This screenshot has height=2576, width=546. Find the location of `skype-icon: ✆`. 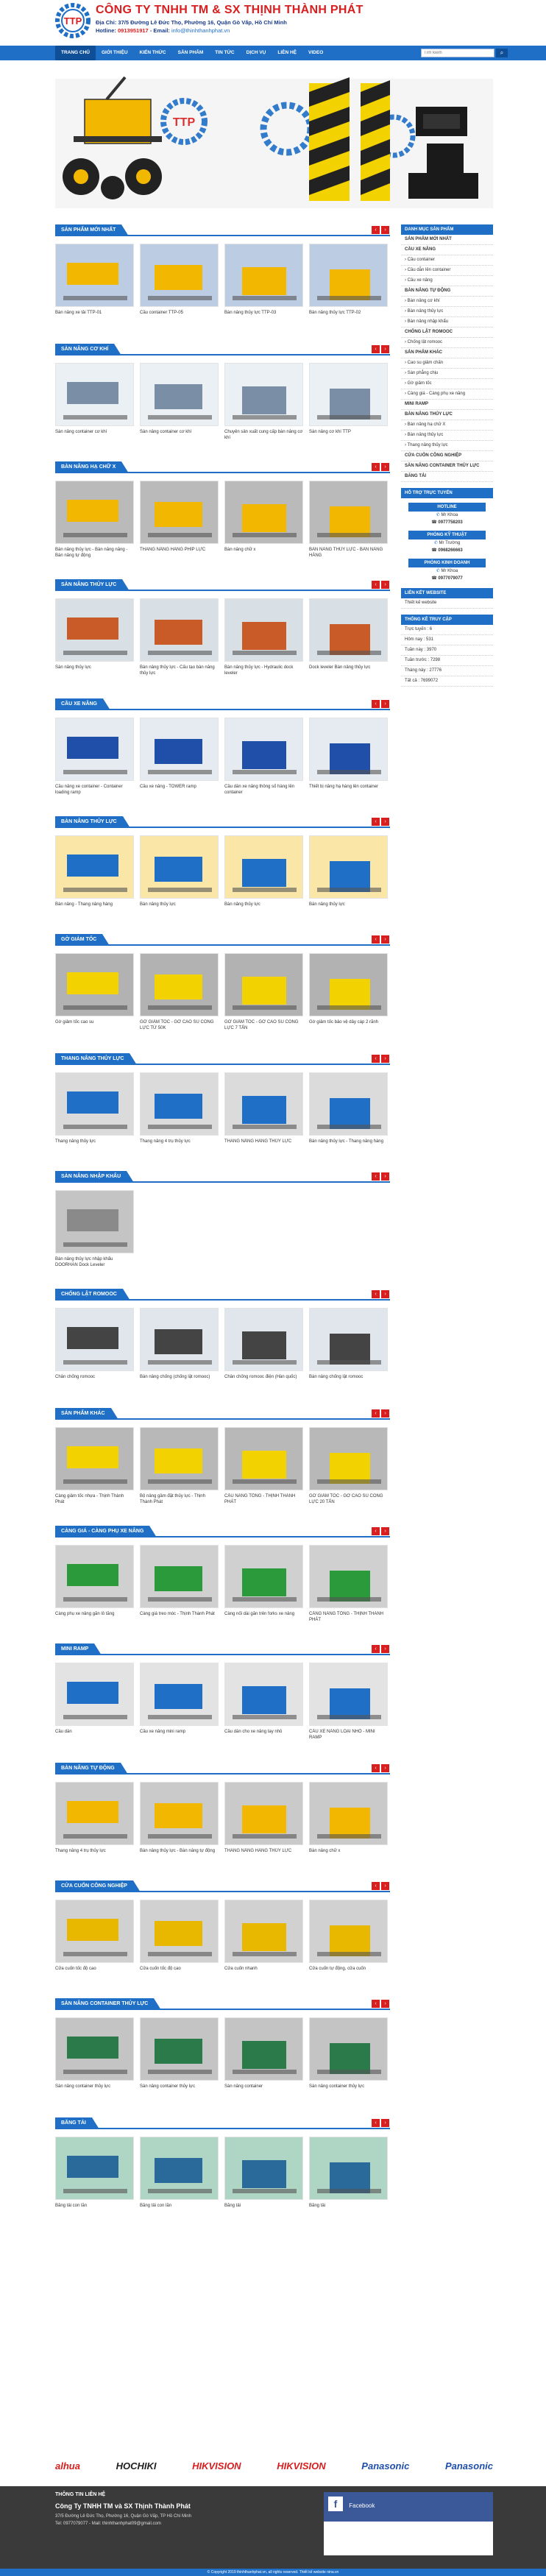

skype-icon: ✆ is located at coordinates (436, 543).